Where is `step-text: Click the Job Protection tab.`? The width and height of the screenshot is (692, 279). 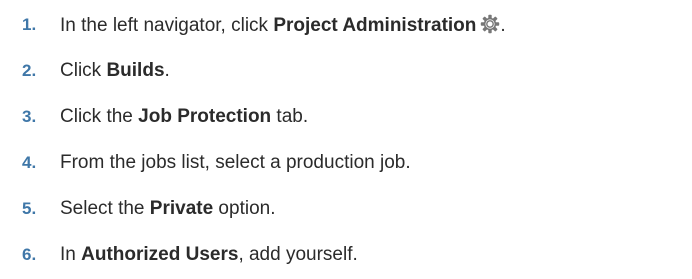
step-text: Click the Job Protection tab. is located at coordinates (184, 117).